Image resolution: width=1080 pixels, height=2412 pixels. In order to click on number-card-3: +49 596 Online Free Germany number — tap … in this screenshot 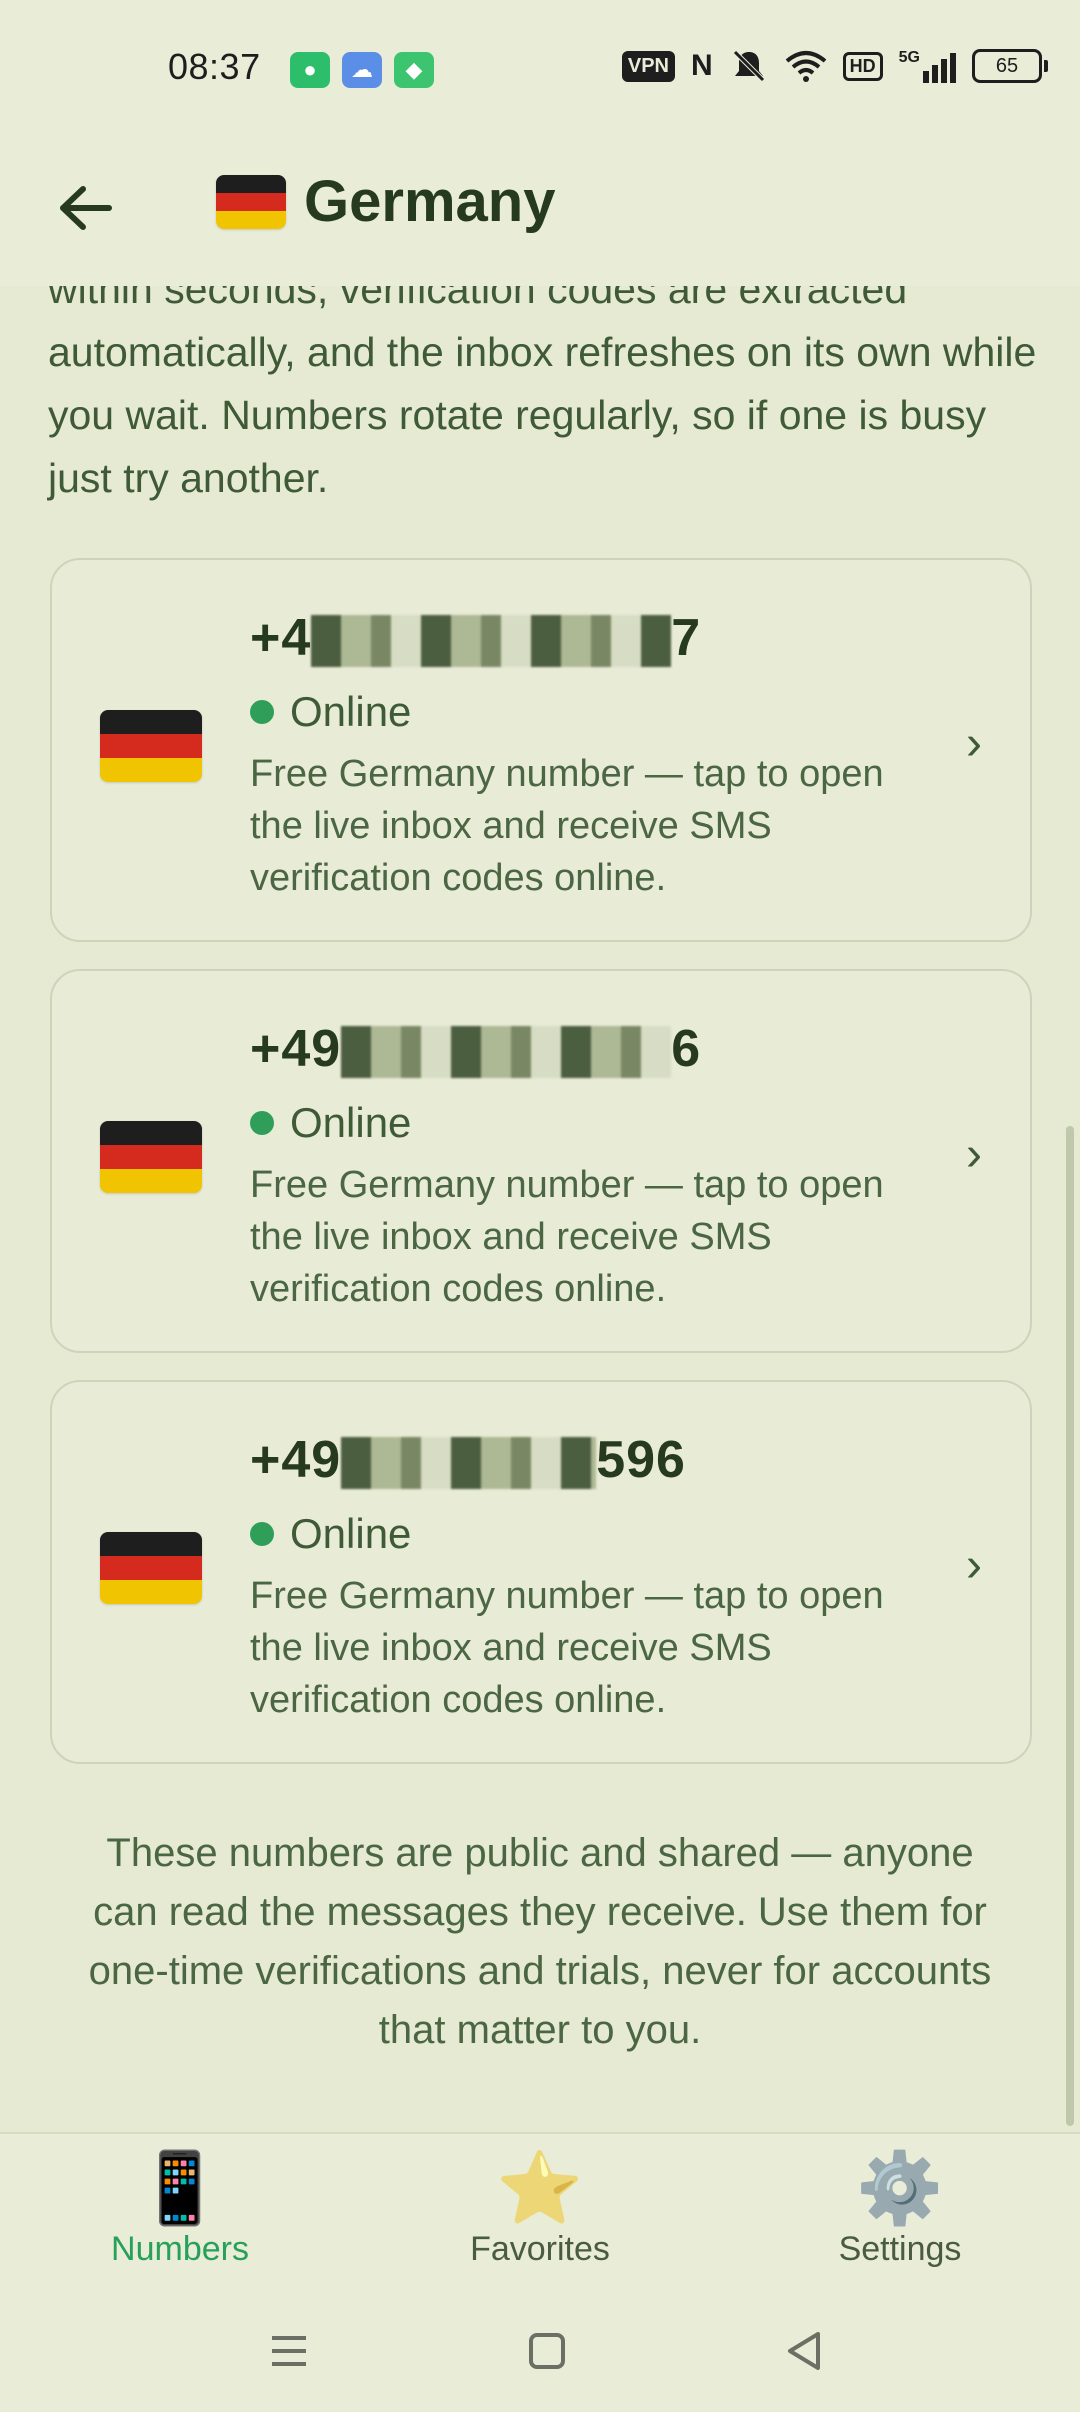, I will do `click(541, 1572)`.